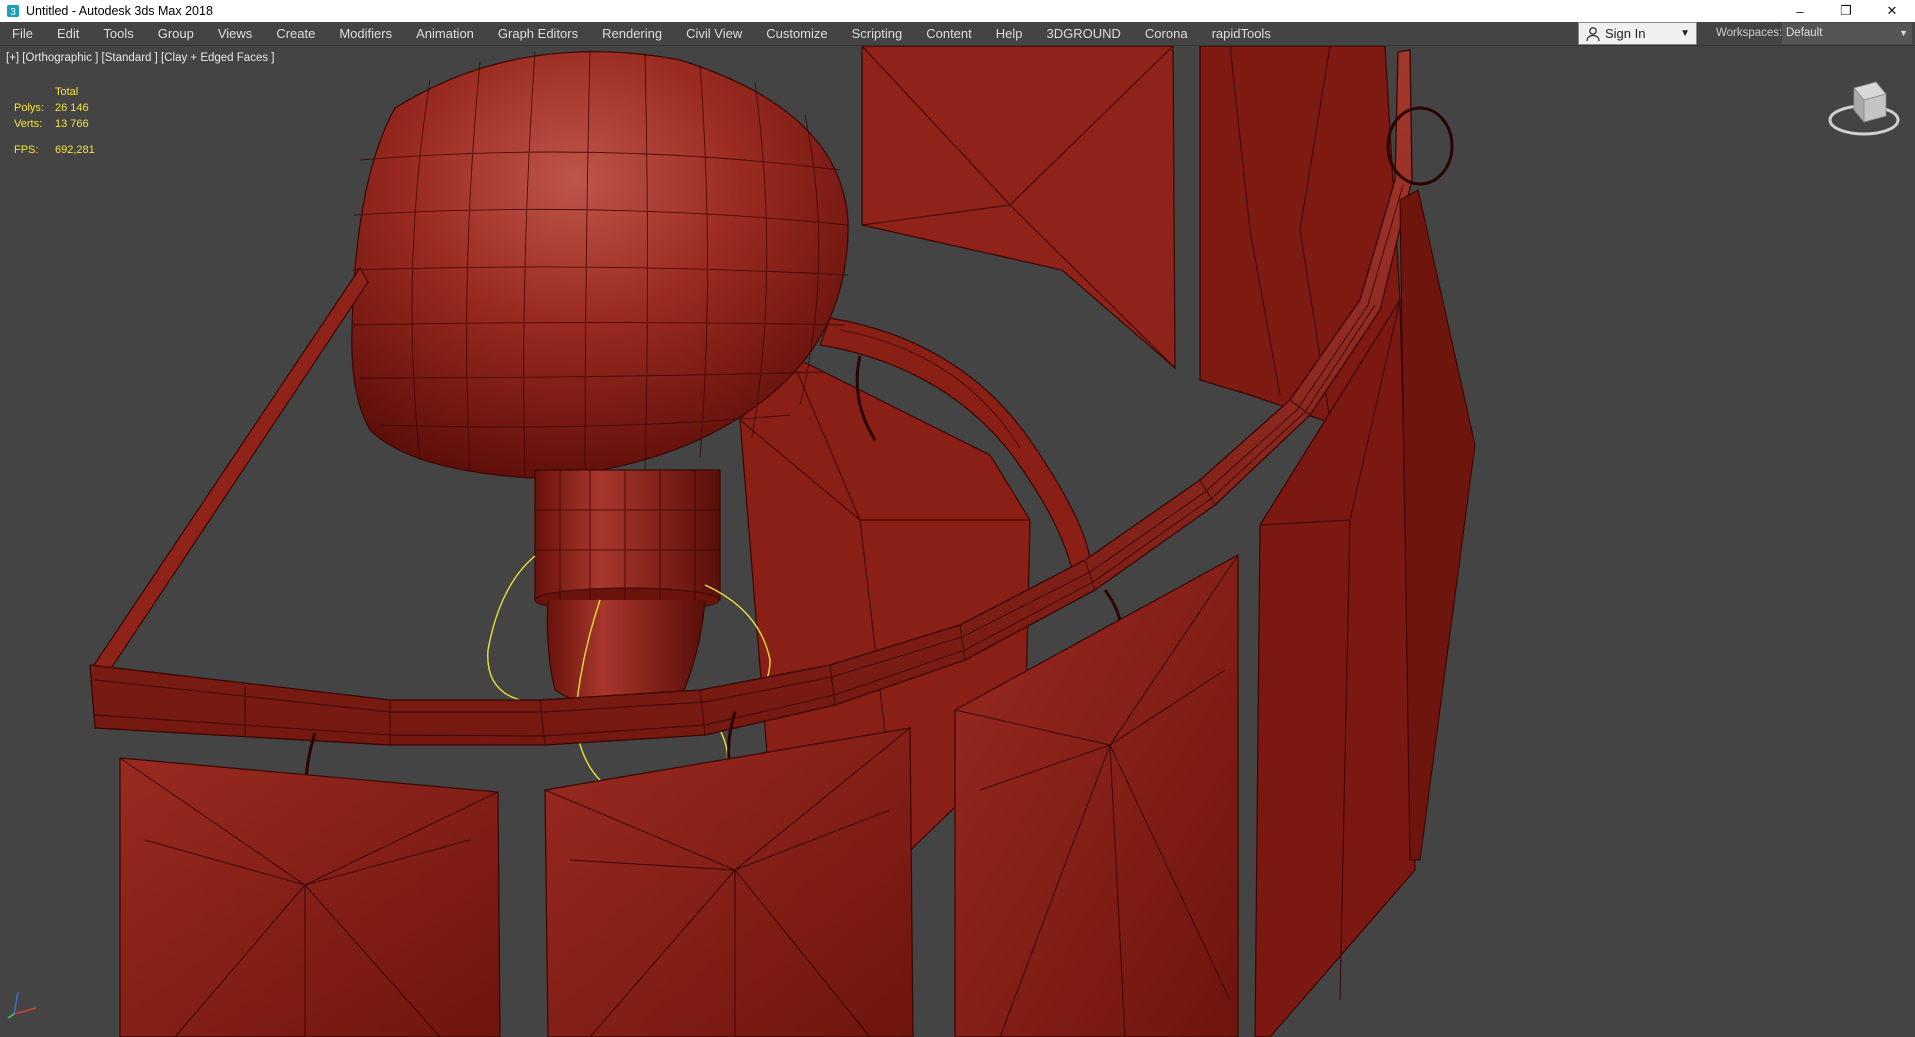 The height and width of the screenshot is (1037, 1915). What do you see at coordinates (445, 33) in the screenshot?
I see `menu-animation: Animation` at bounding box center [445, 33].